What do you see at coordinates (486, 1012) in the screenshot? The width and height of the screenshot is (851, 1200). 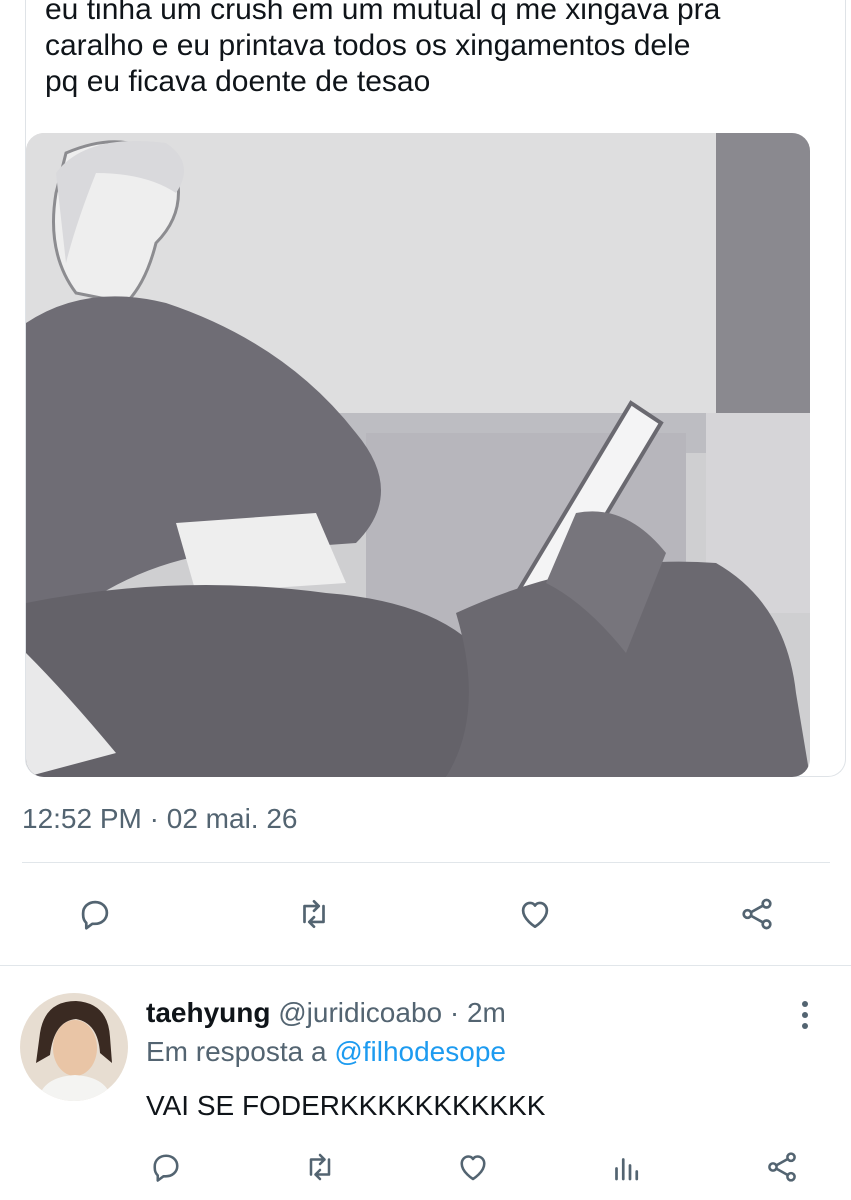 I see `time-ago: 2m` at bounding box center [486, 1012].